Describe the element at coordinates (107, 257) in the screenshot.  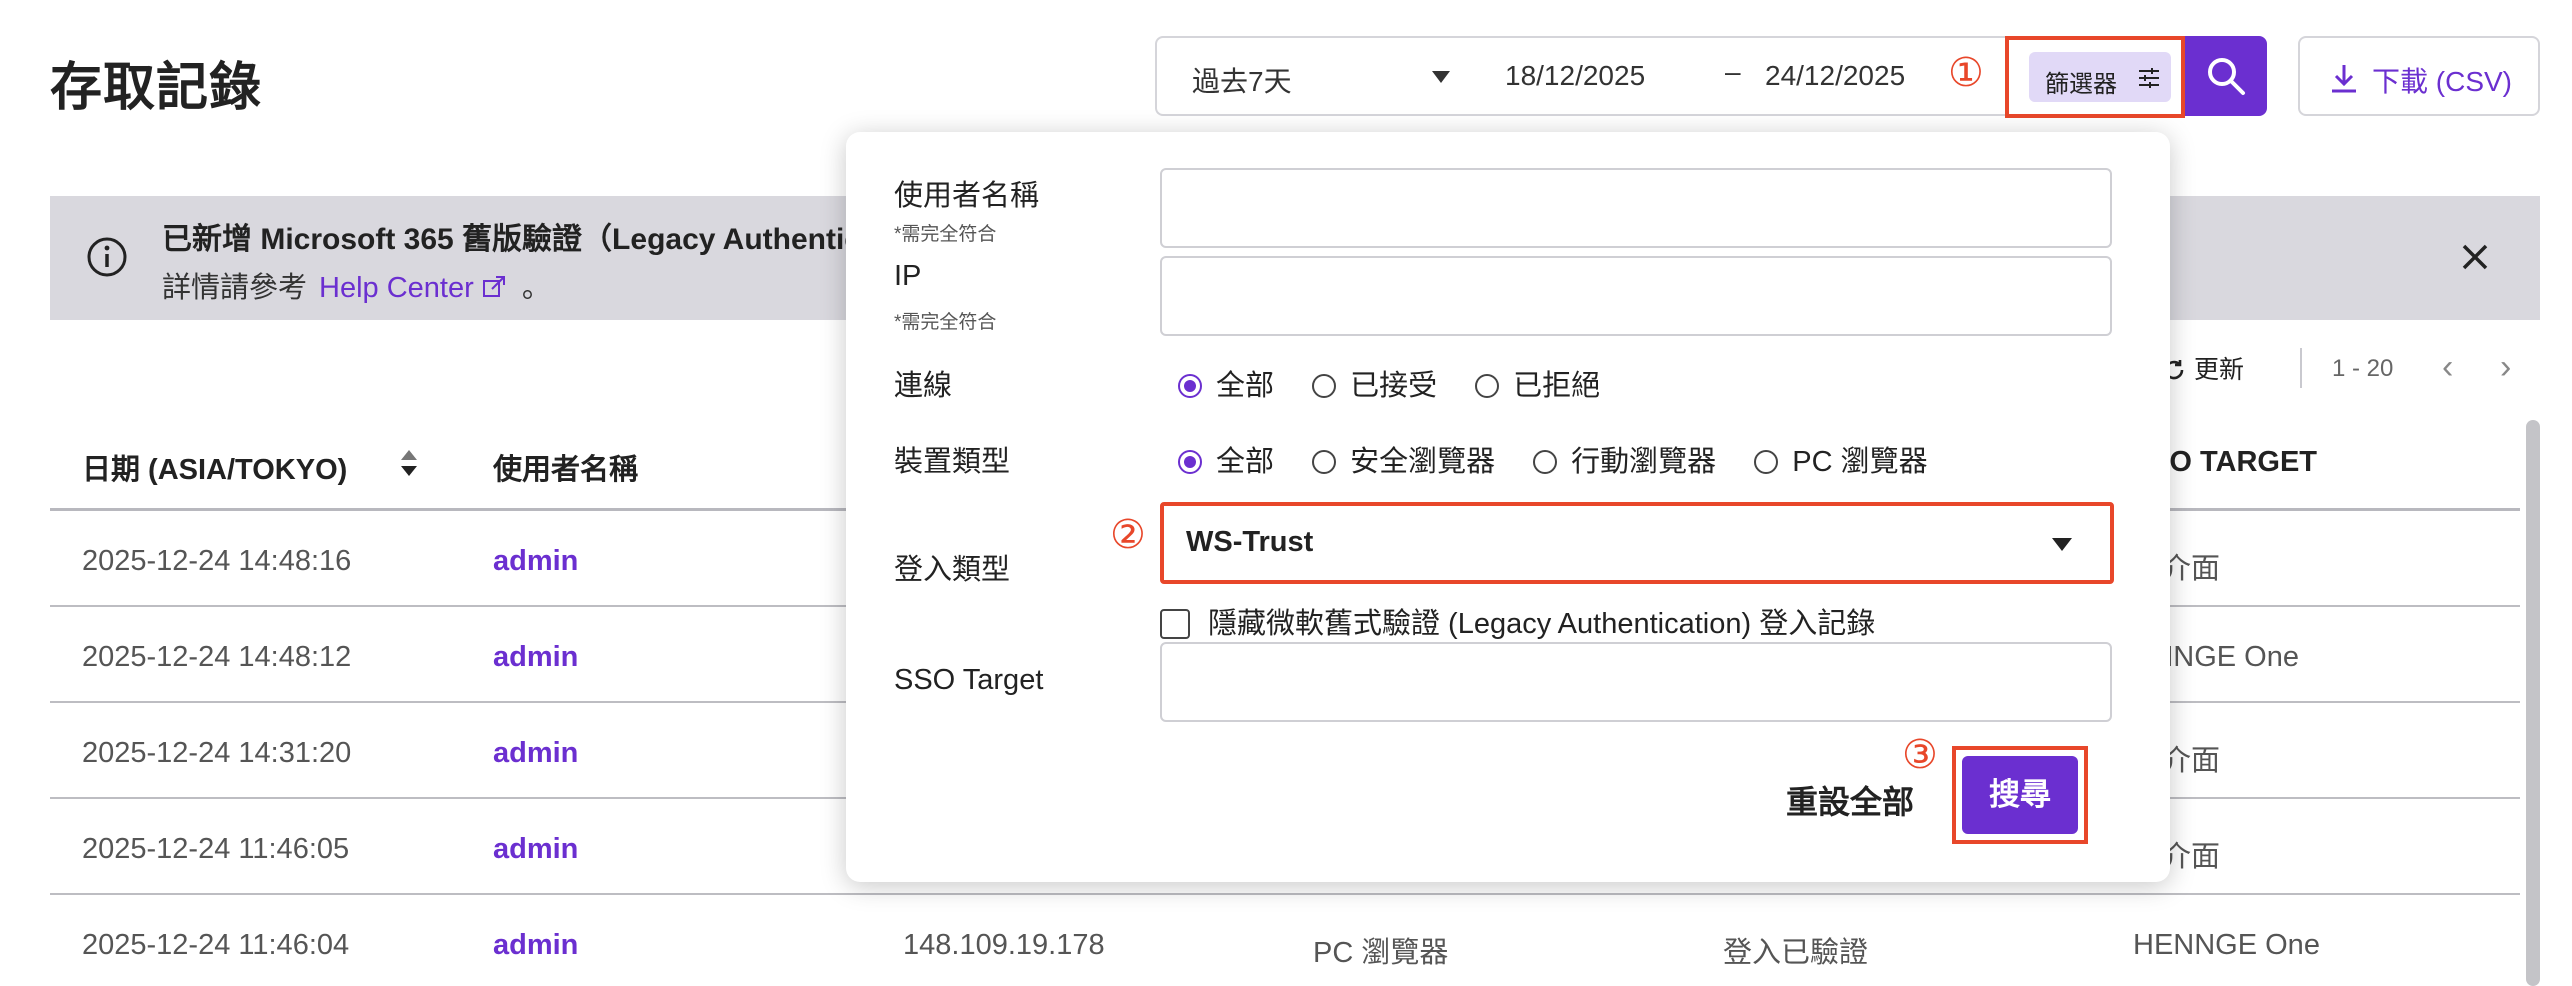
I see `info-icon` at that location.